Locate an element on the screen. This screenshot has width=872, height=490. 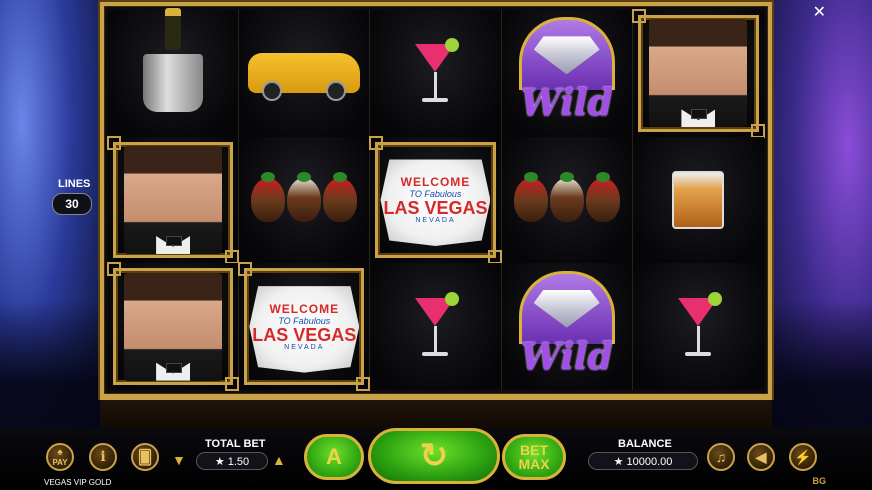
sound-button: ◀ is located at coordinates (761, 457).